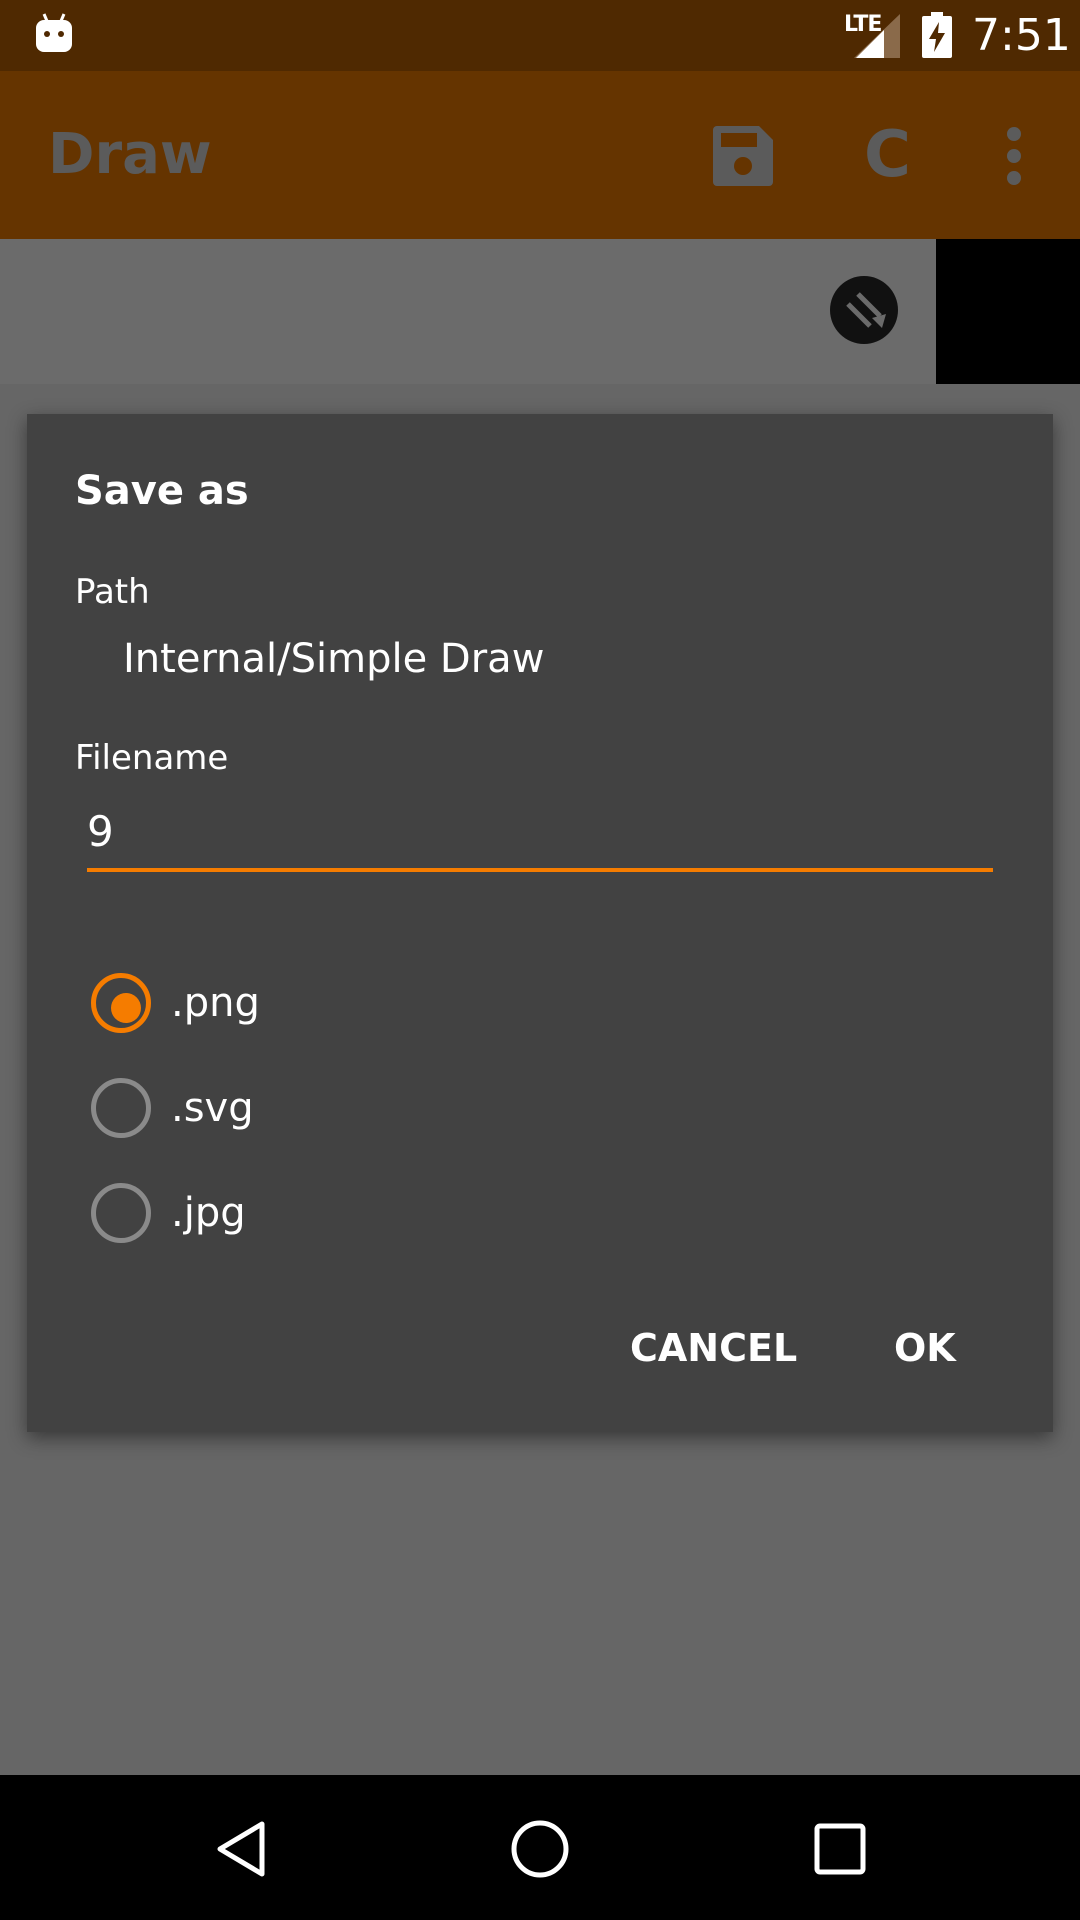 Image resolution: width=1080 pixels, height=1920 pixels. I want to click on filename-label: Filename, so click(152, 758).